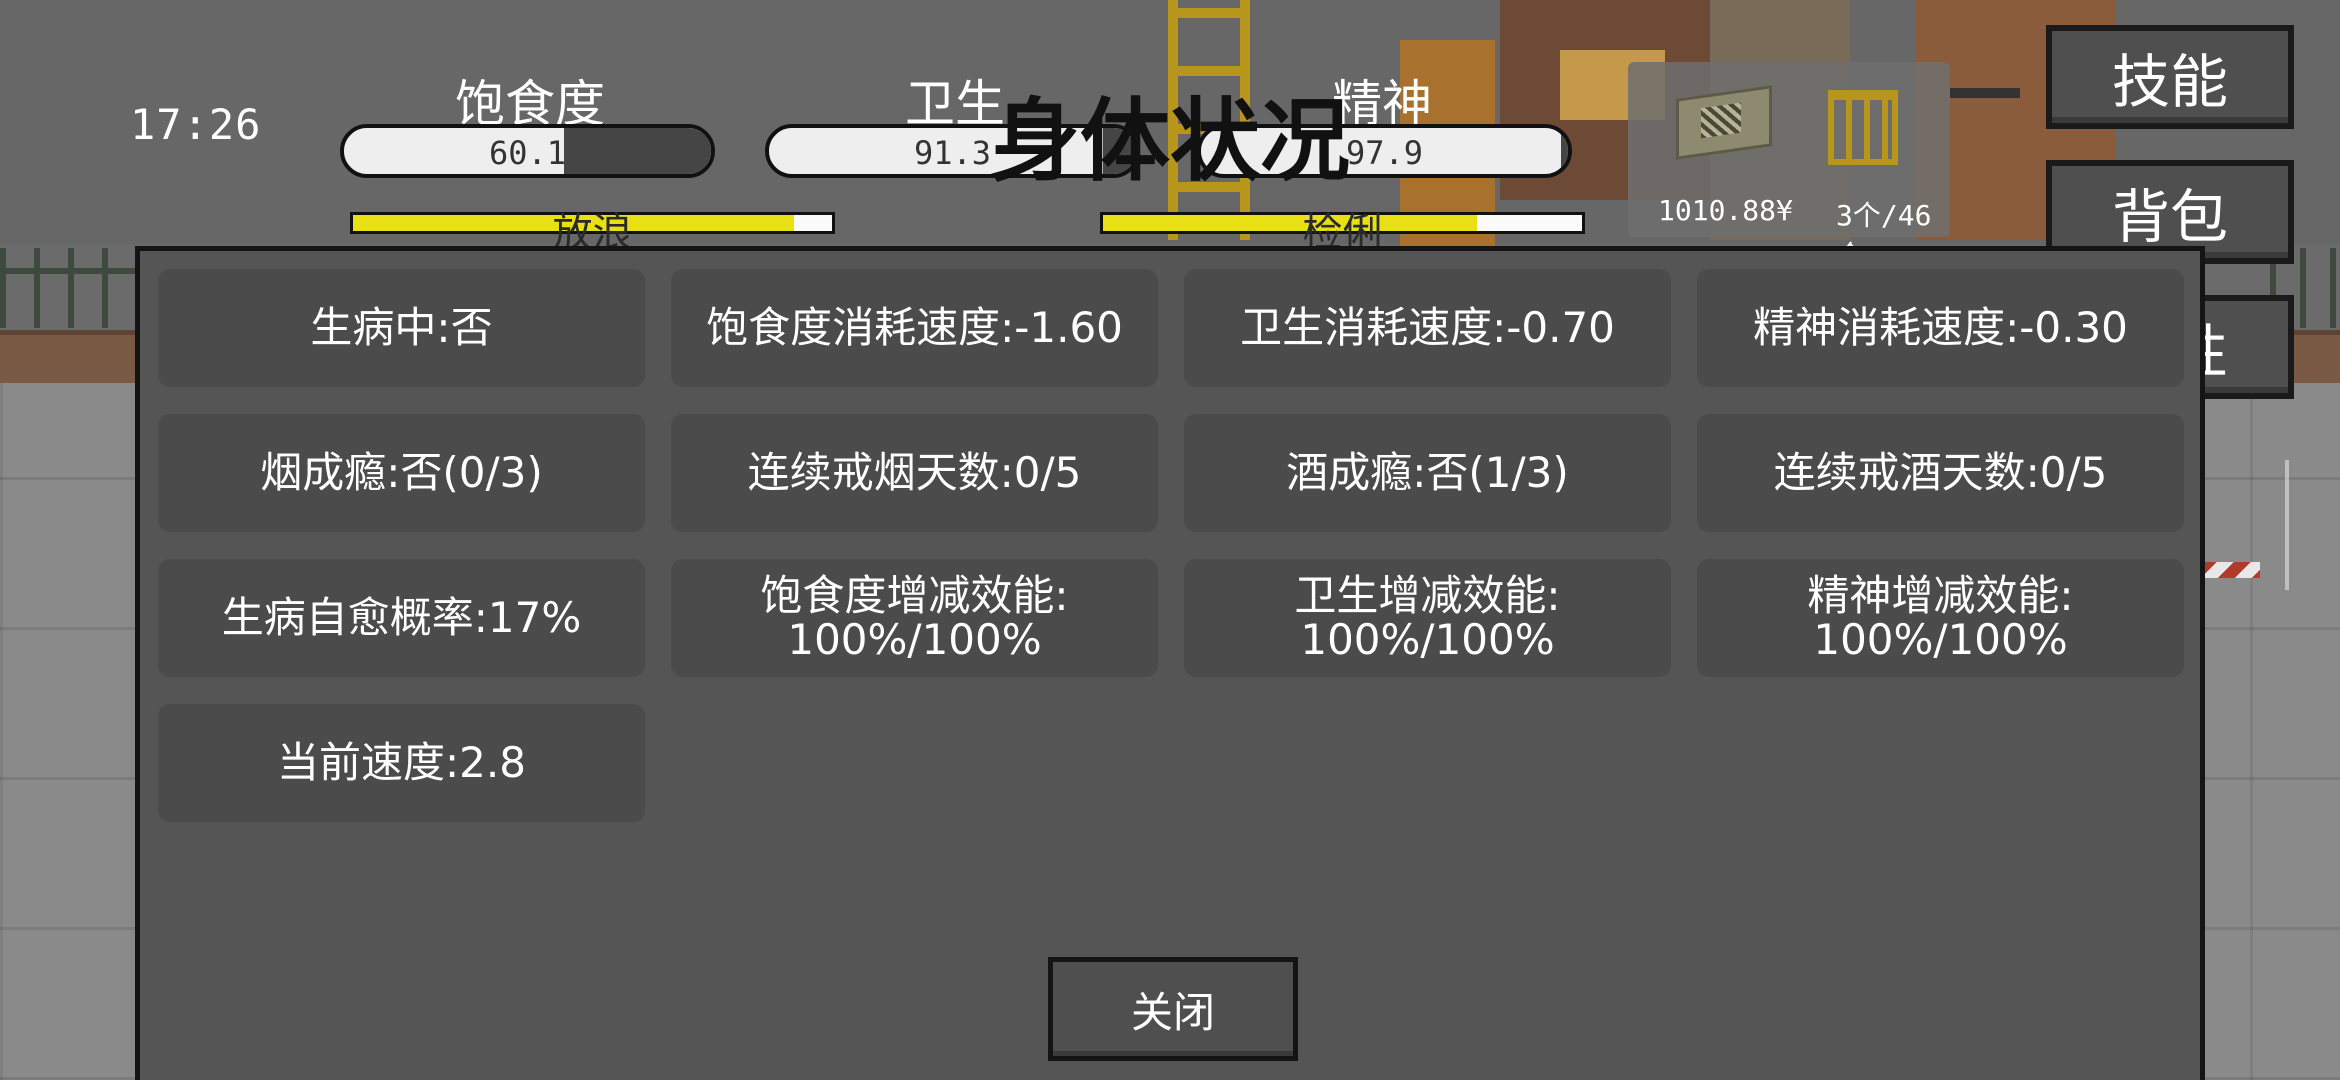 The height and width of the screenshot is (1080, 2340). Describe the element at coordinates (401, 328) in the screenshot. I see `condition-cell: 生病中:否` at that location.